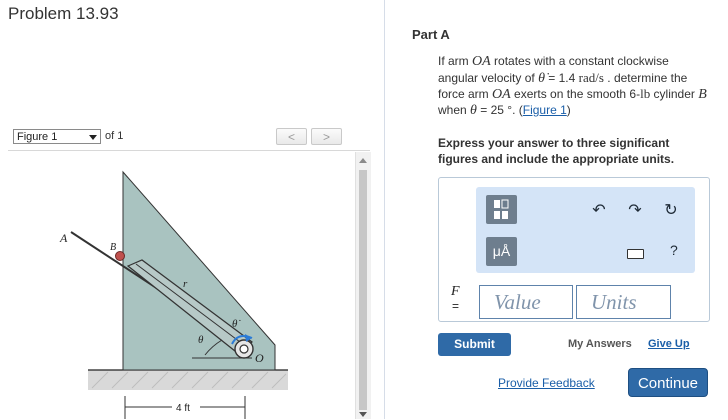 Image resolution: width=728 pixels, height=420 pixels. I want to click on redo-icon: ↷, so click(635, 211).